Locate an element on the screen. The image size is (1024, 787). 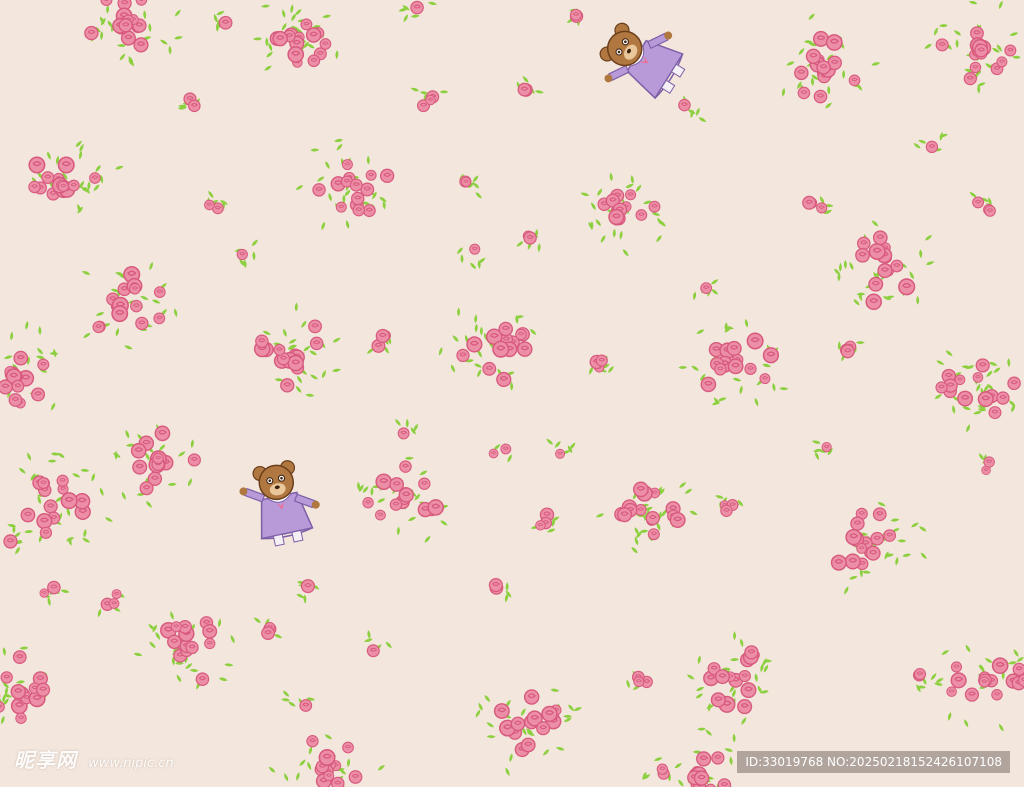
watermark-id: ID:33019768 NO:20250218152426107108 is located at coordinates (873, 762).